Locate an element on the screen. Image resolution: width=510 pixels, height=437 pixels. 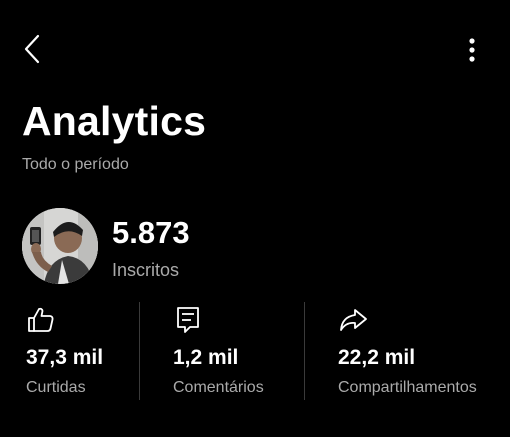
back-button is located at coordinates (32, 49).